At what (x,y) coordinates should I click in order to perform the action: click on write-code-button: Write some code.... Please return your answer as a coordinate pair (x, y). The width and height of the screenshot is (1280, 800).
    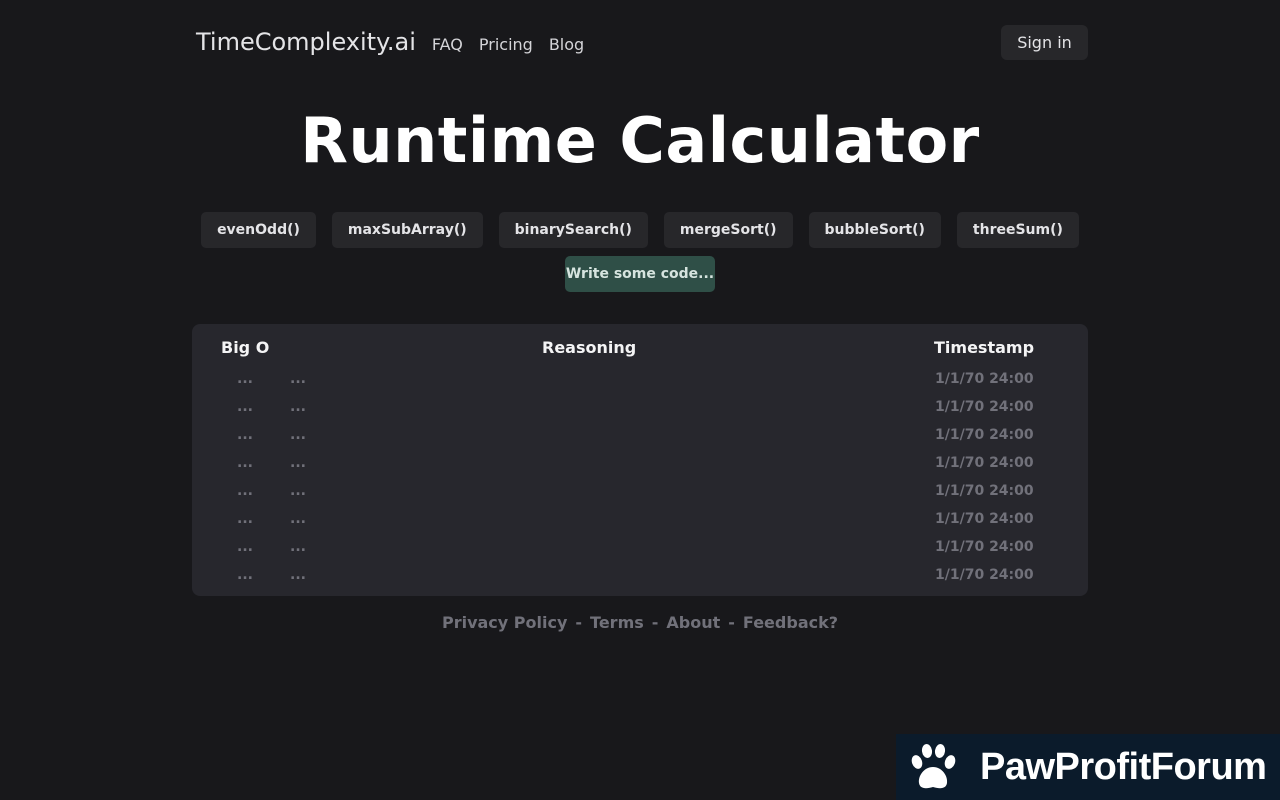
    Looking at the image, I should click on (640, 274).